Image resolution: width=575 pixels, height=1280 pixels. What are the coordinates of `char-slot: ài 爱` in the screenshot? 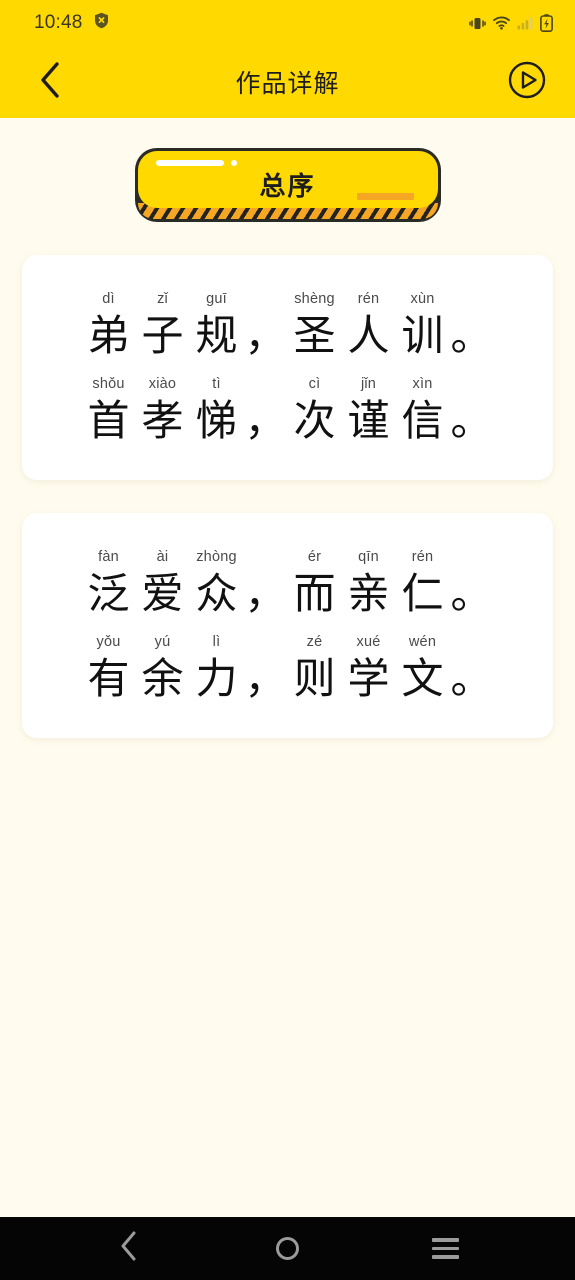 It's located at (163, 584).